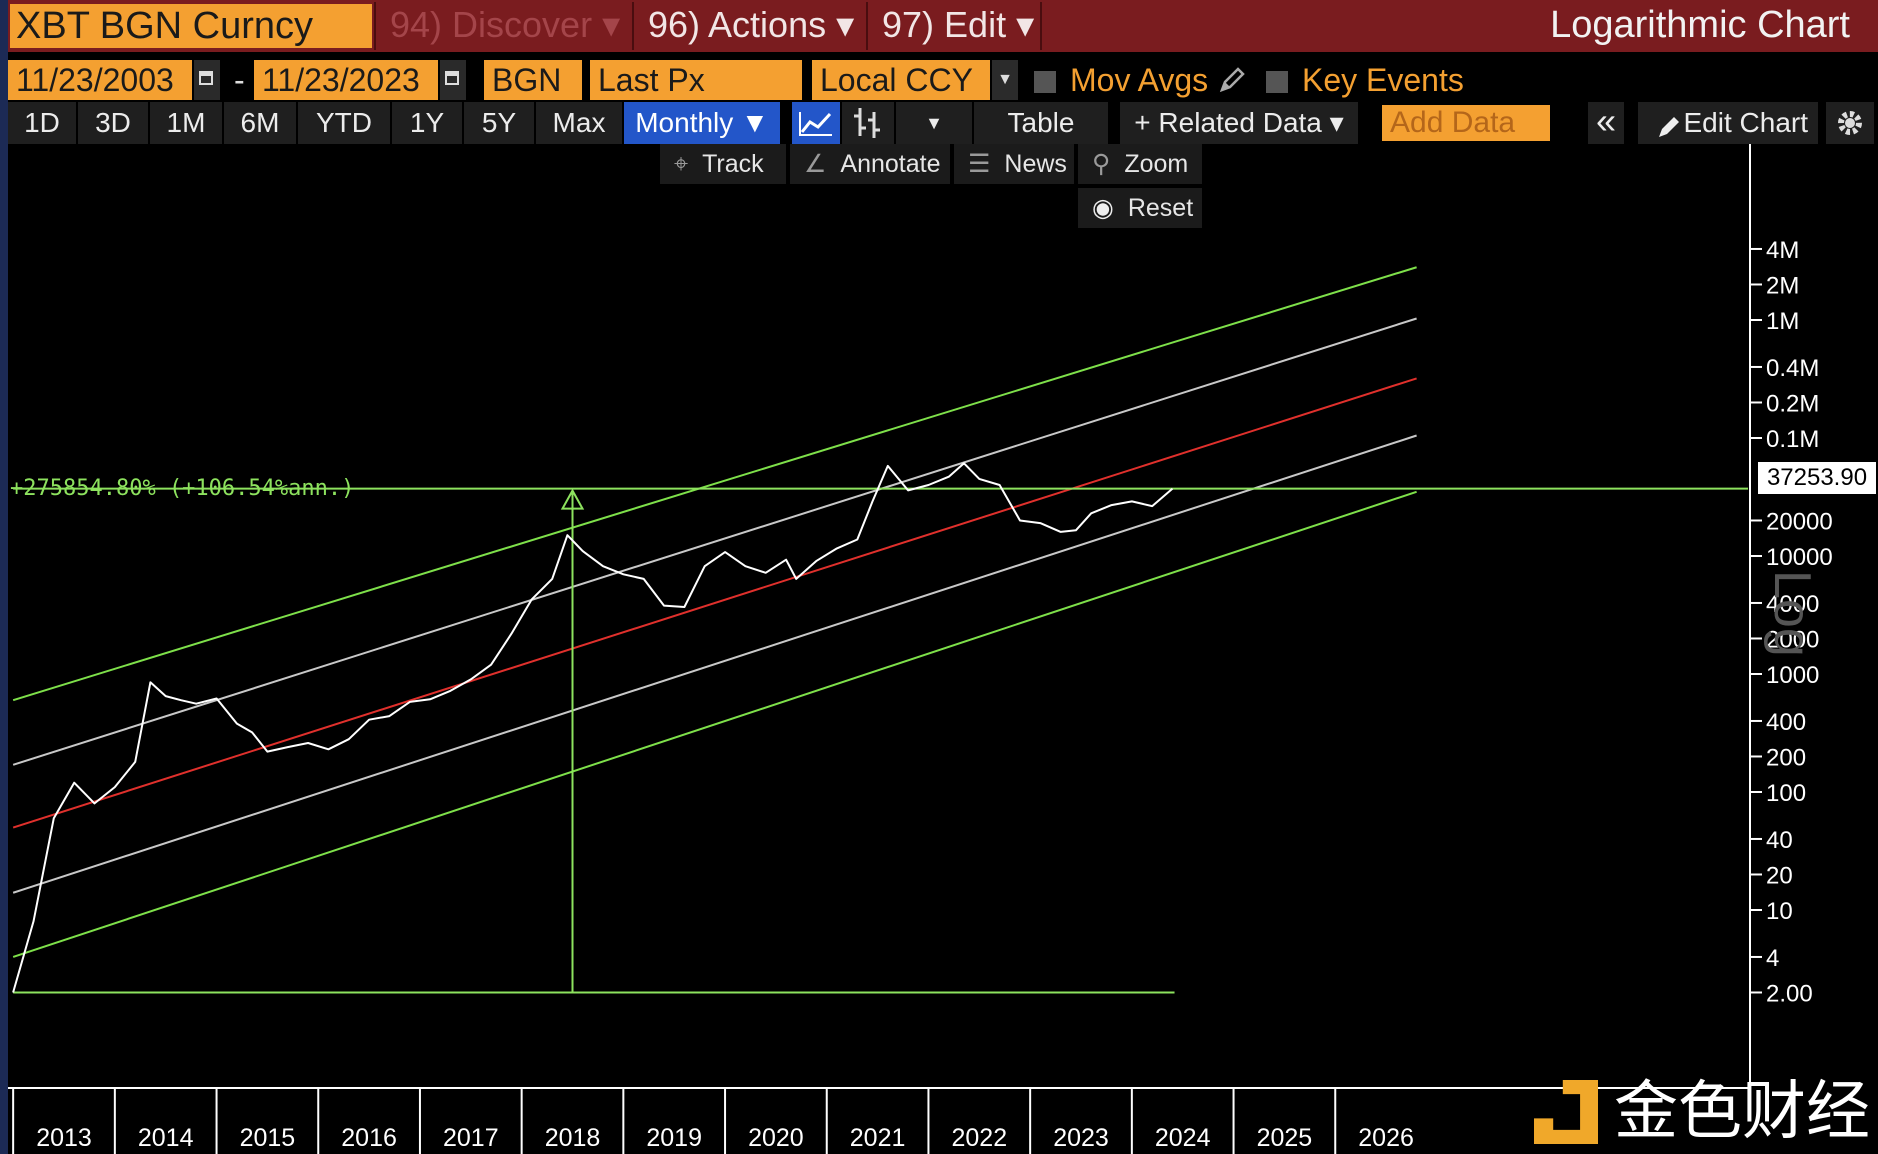  Describe the element at coordinates (1789, 993) in the screenshot. I see `y-tick-label: 2.00` at that location.